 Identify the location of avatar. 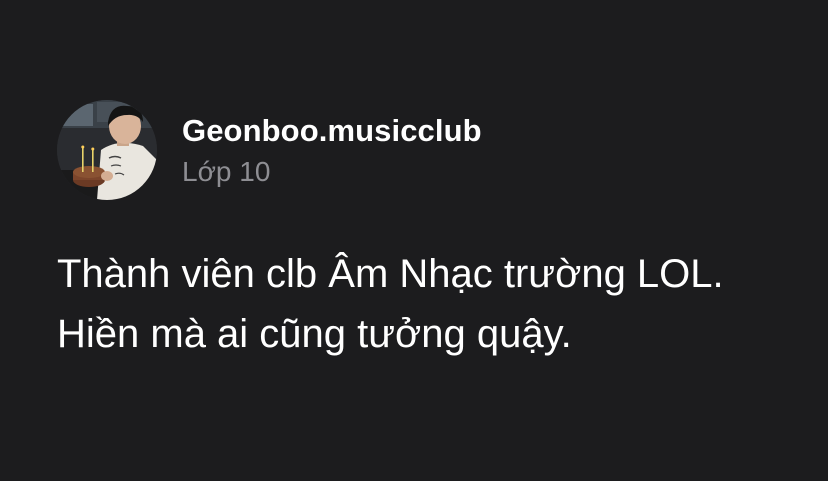
(107, 150).